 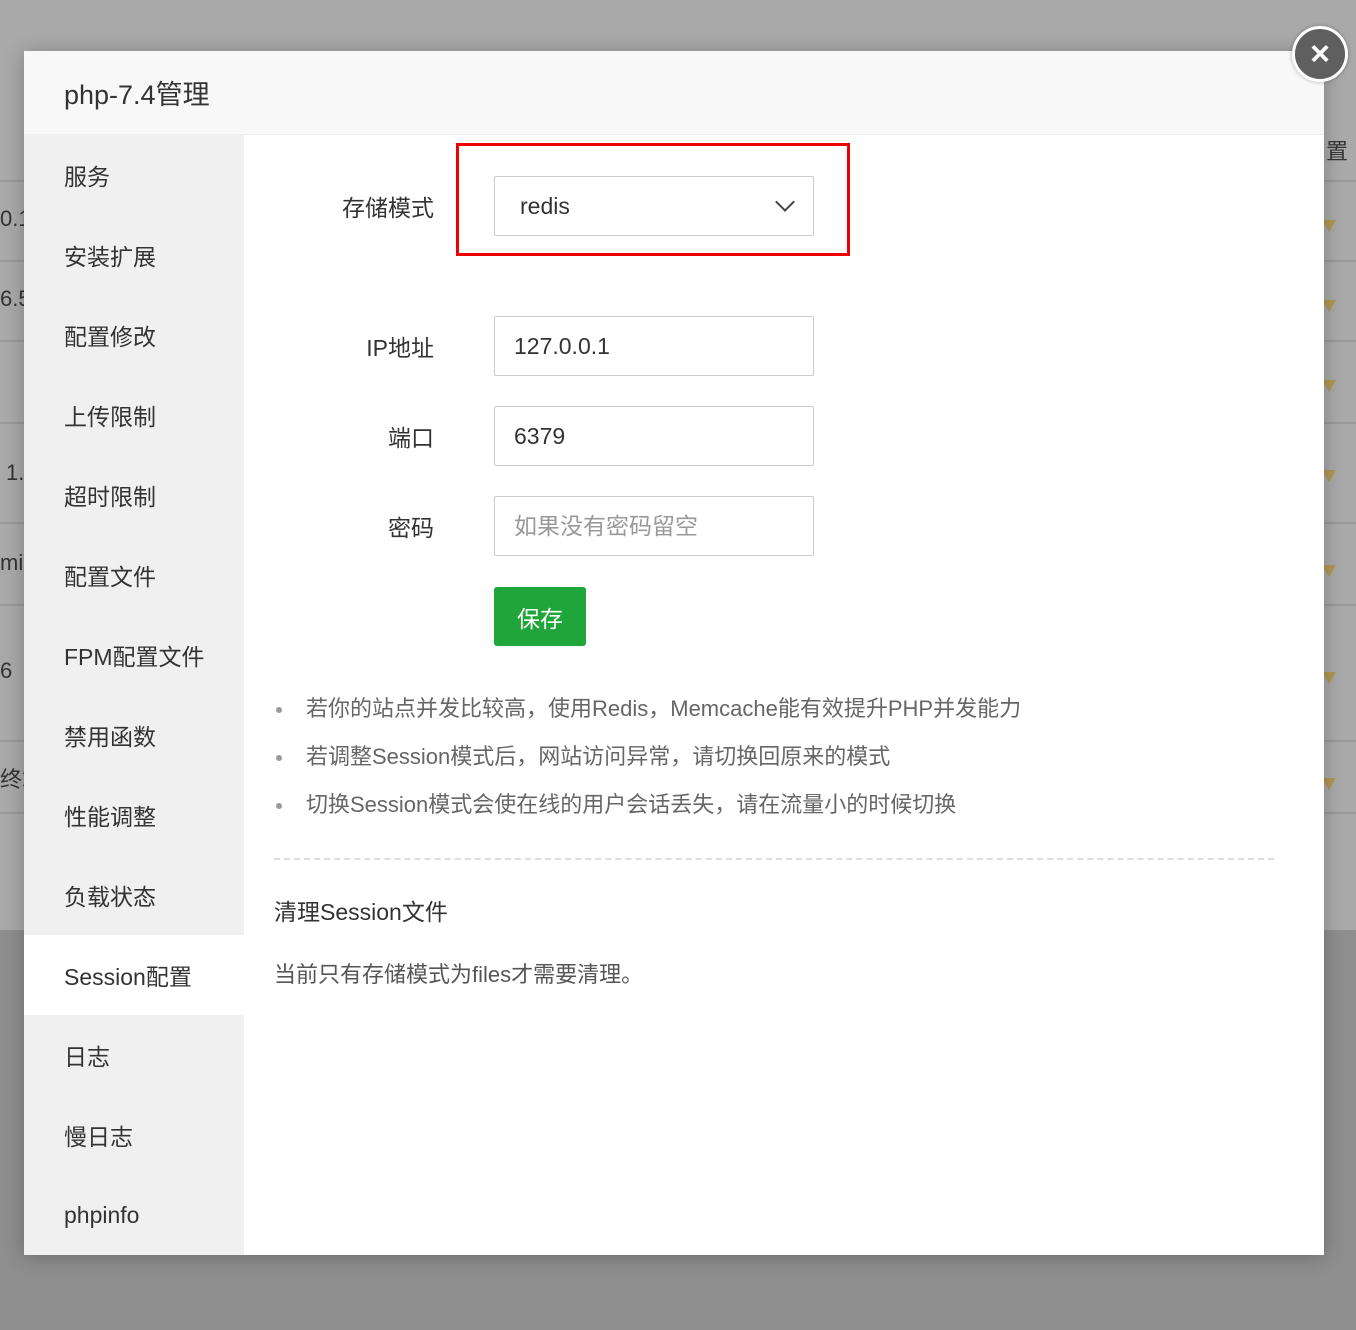 I want to click on ip-field, so click(x=654, y=346).